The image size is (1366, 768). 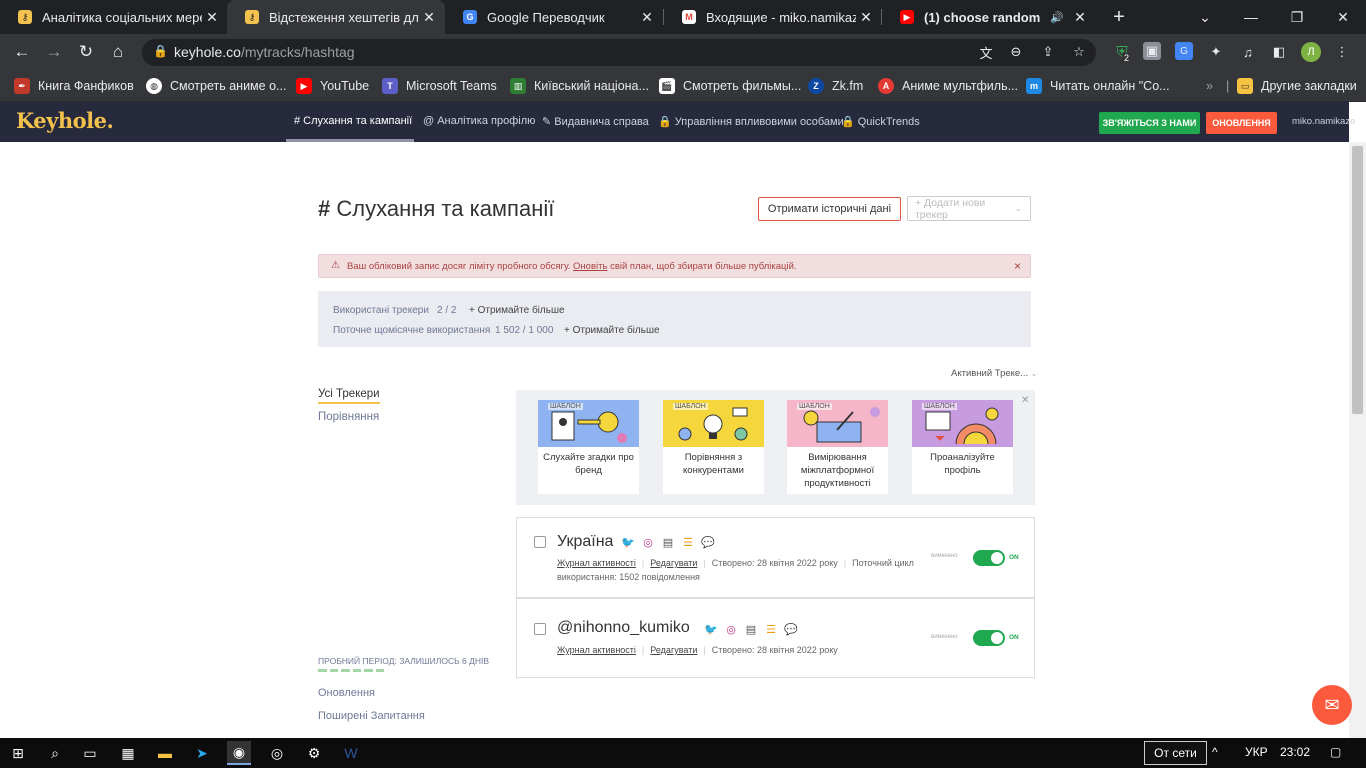 What do you see at coordinates (90, 753) in the screenshot?
I see `task-view-icon: ▭` at bounding box center [90, 753].